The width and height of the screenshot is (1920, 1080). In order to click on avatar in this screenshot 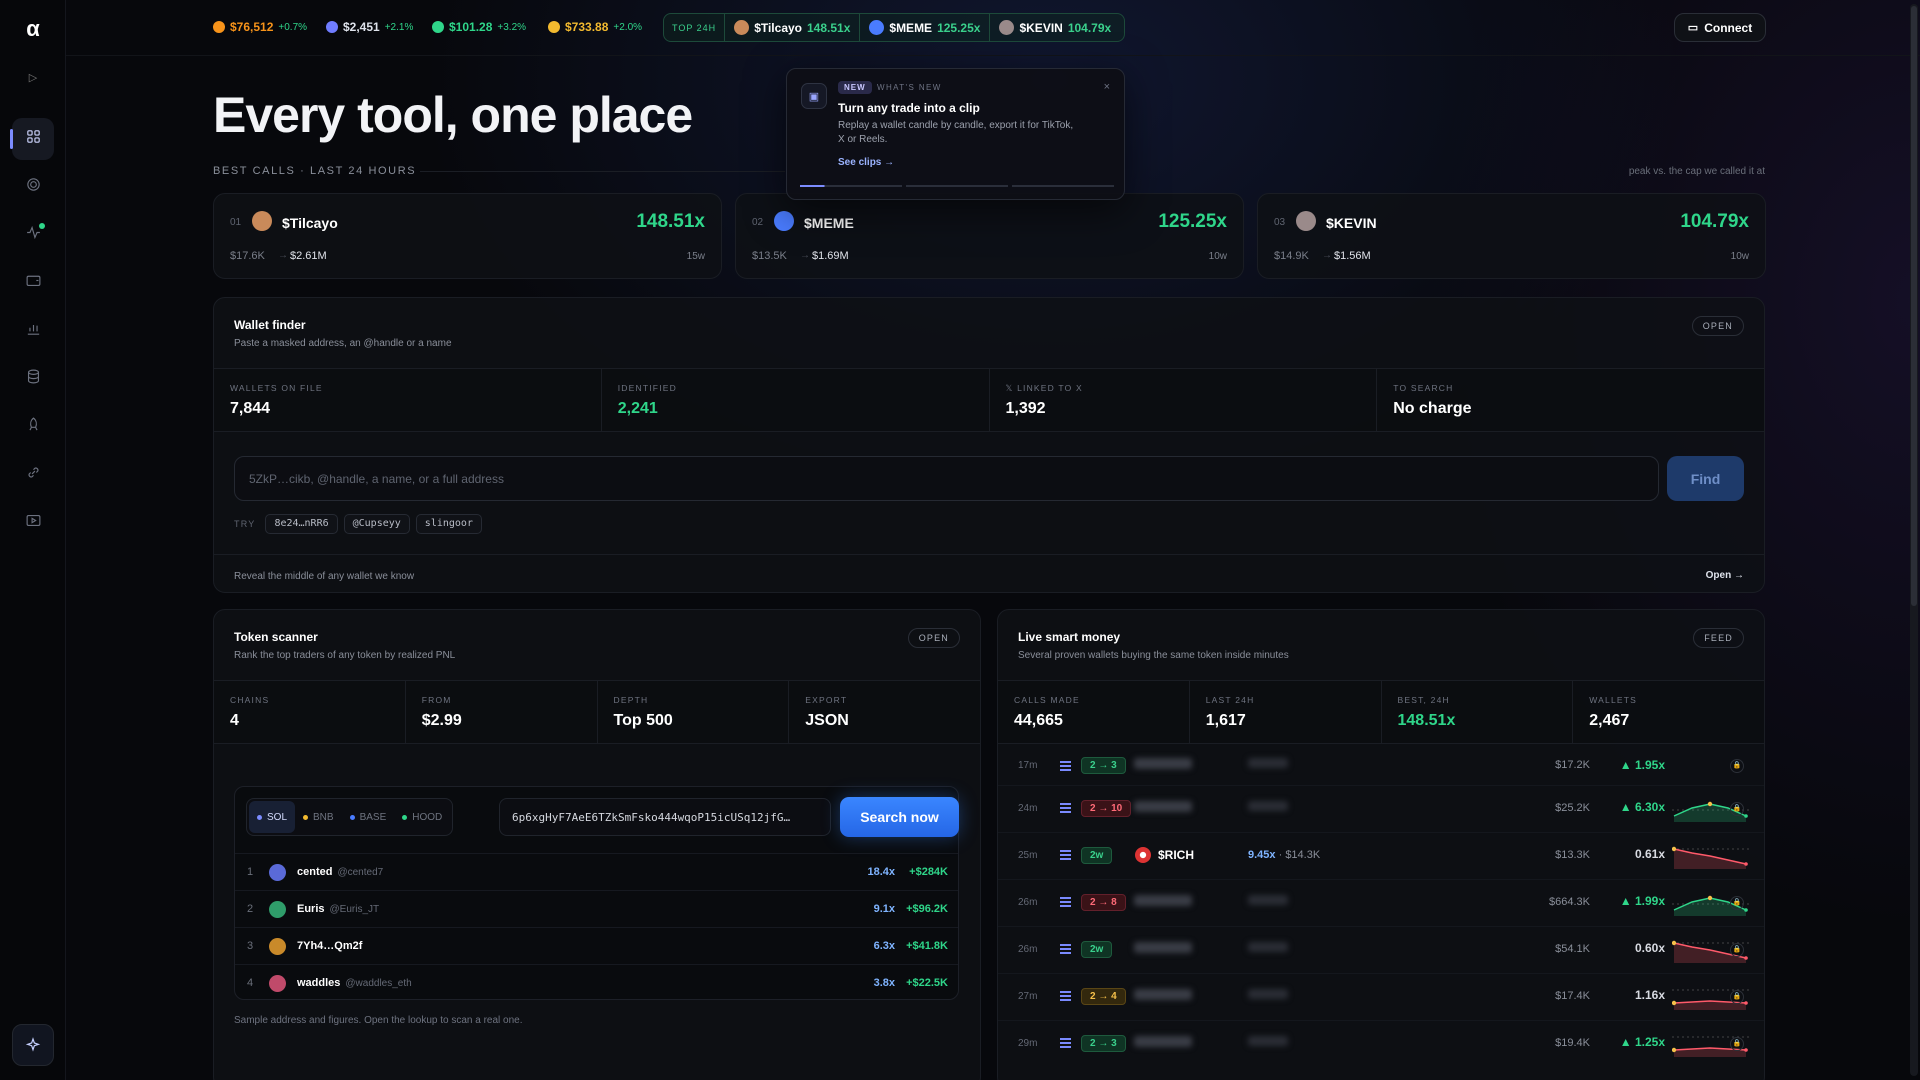, I will do `click(277, 872)`.